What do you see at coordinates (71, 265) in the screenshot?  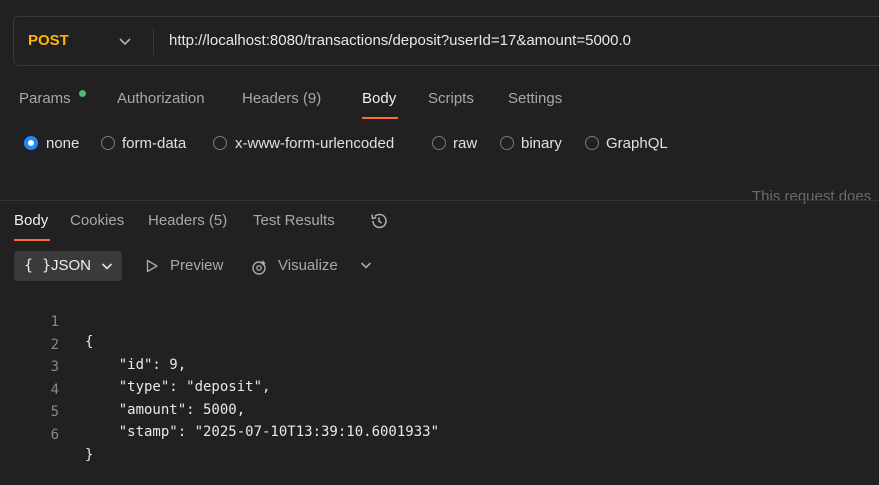 I see `format-label: JSON` at bounding box center [71, 265].